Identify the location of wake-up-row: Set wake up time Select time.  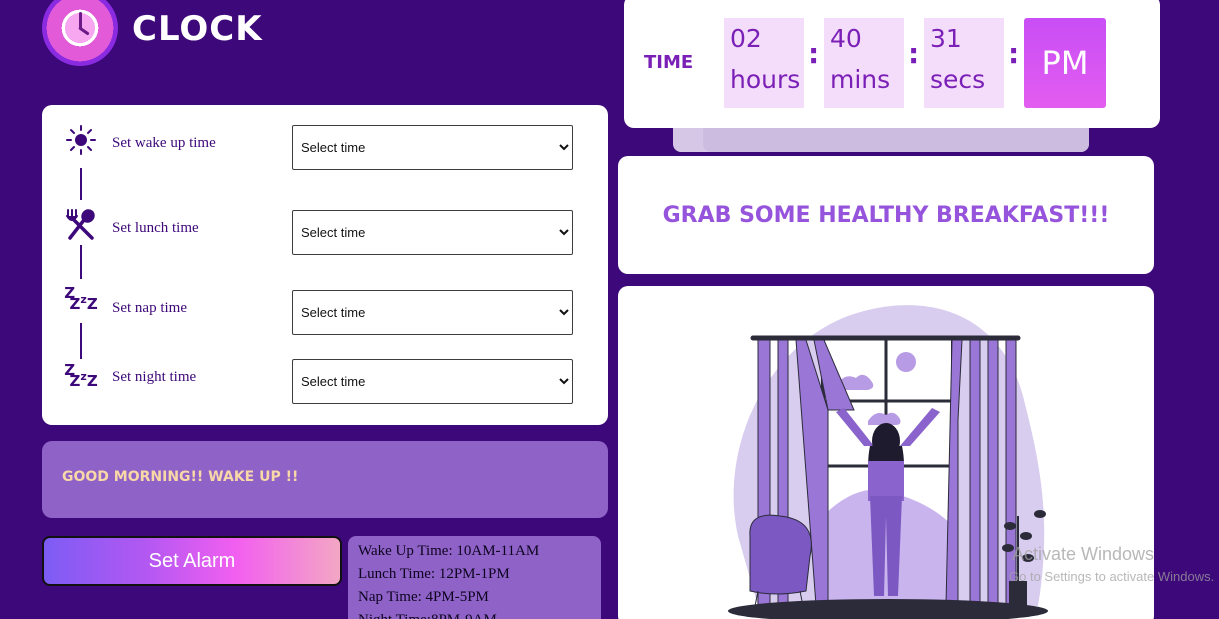
(325, 147).